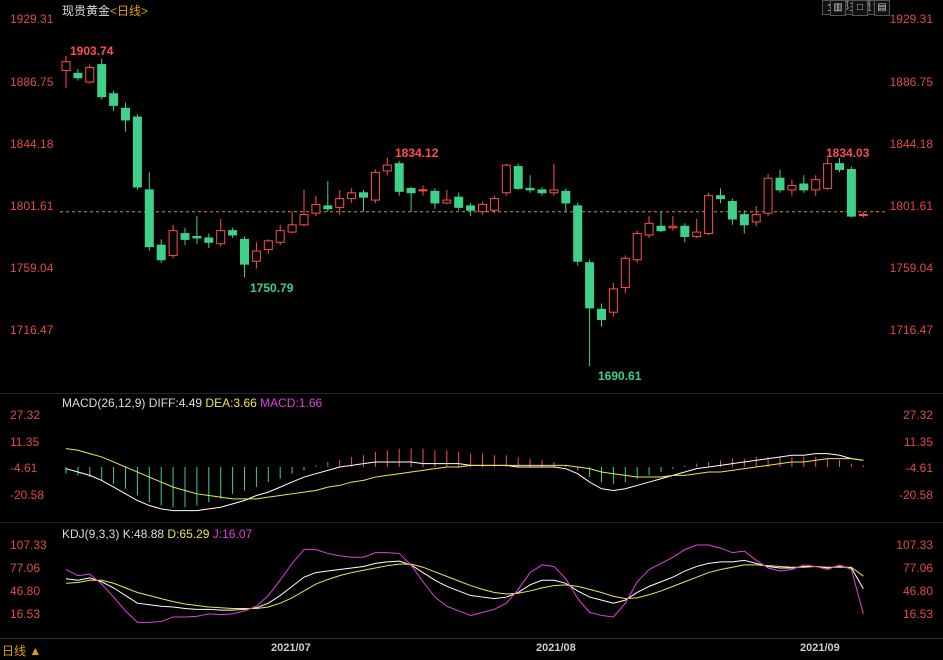 The height and width of the screenshot is (660, 943). Describe the element at coordinates (471, 649) in the screenshot. I see `footer-bar: 日线 ▲ 2021/07 2021/08 2021/09` at that location.